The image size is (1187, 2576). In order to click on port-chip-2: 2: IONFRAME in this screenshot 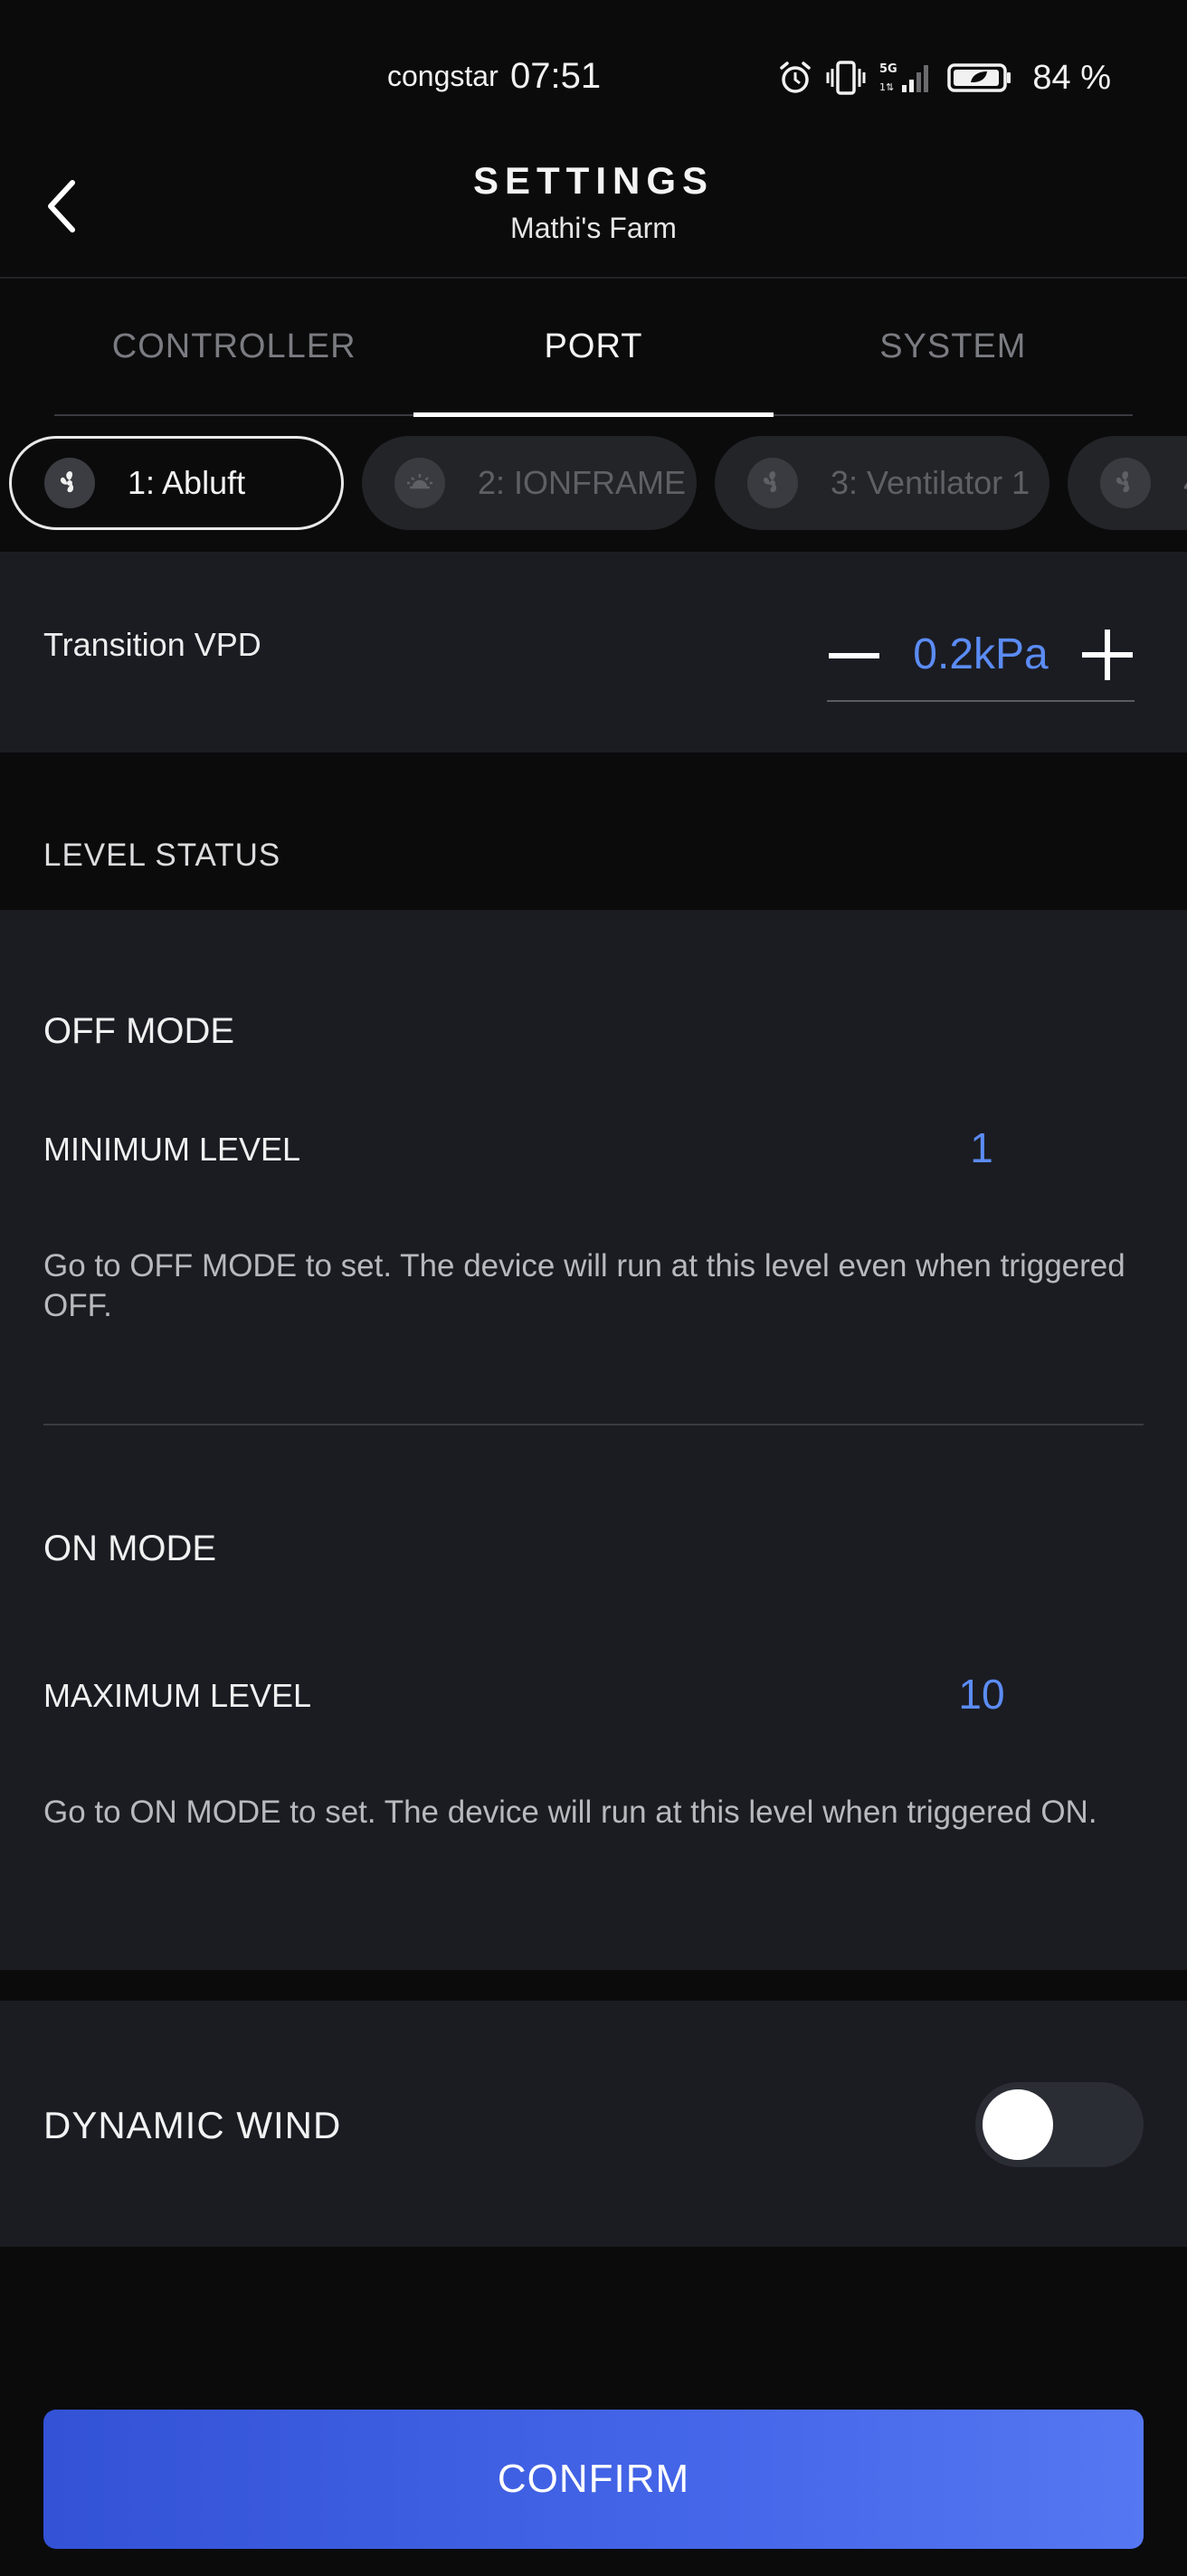, I will do `click(529, 483)`.